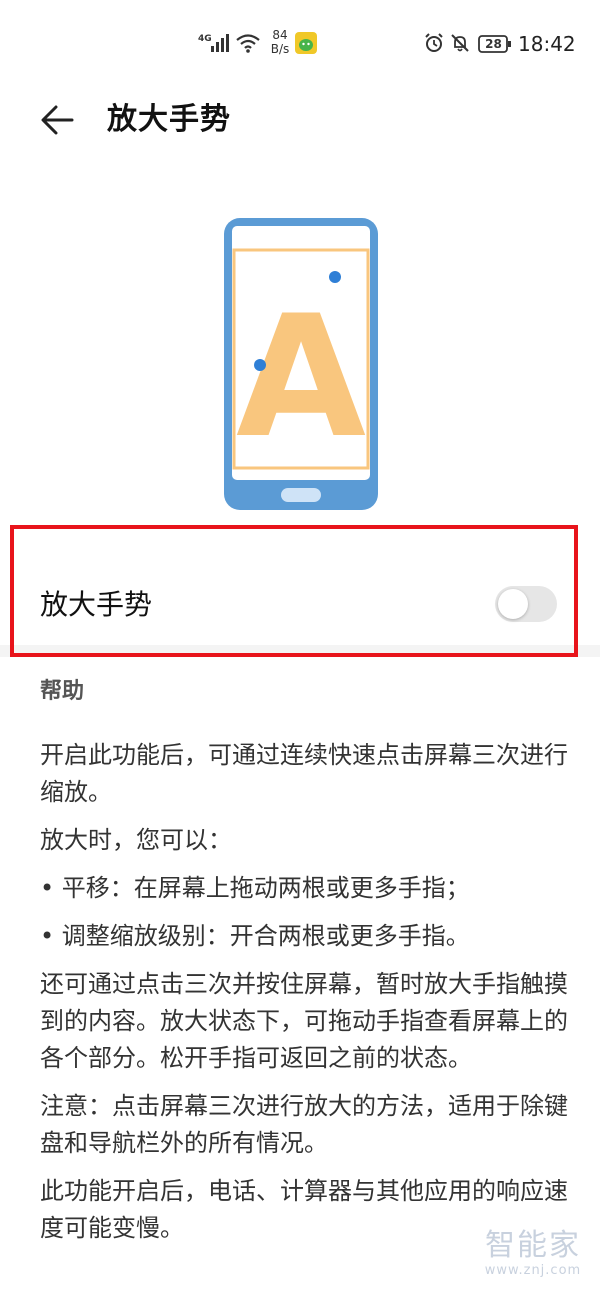  Describe the element at coordinates (300, 590) in the screenshot. I see `magnify-gesture-setting-row: 放大手势` at that location.